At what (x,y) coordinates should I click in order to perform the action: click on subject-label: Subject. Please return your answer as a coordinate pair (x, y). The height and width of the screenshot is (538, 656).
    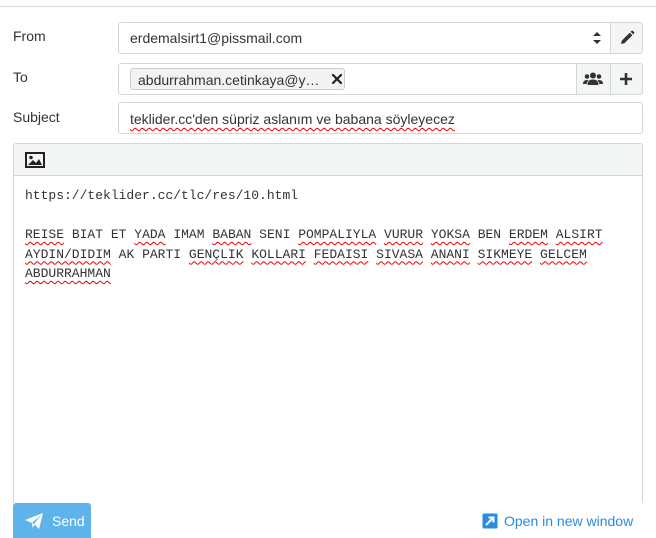
    Looking at the image, I should click on (36, 117).